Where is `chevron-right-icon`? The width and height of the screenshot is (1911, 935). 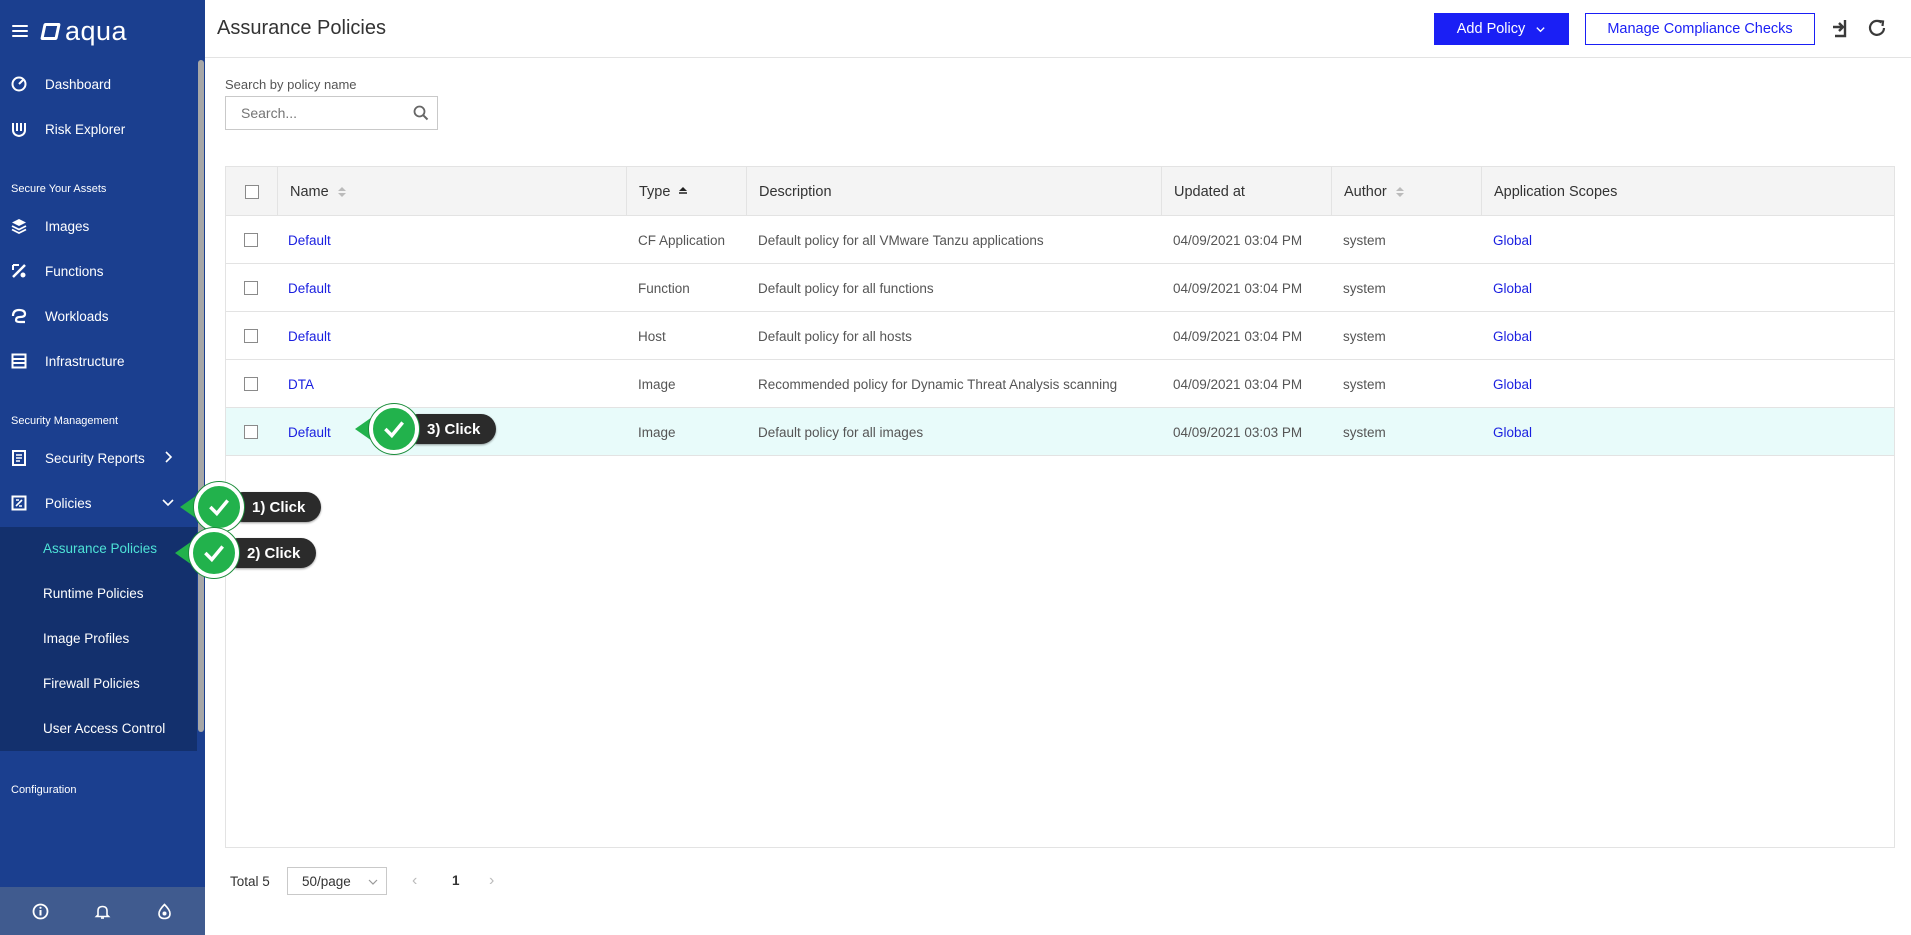 chevron-right-icon is located at coordinates (169, 457).